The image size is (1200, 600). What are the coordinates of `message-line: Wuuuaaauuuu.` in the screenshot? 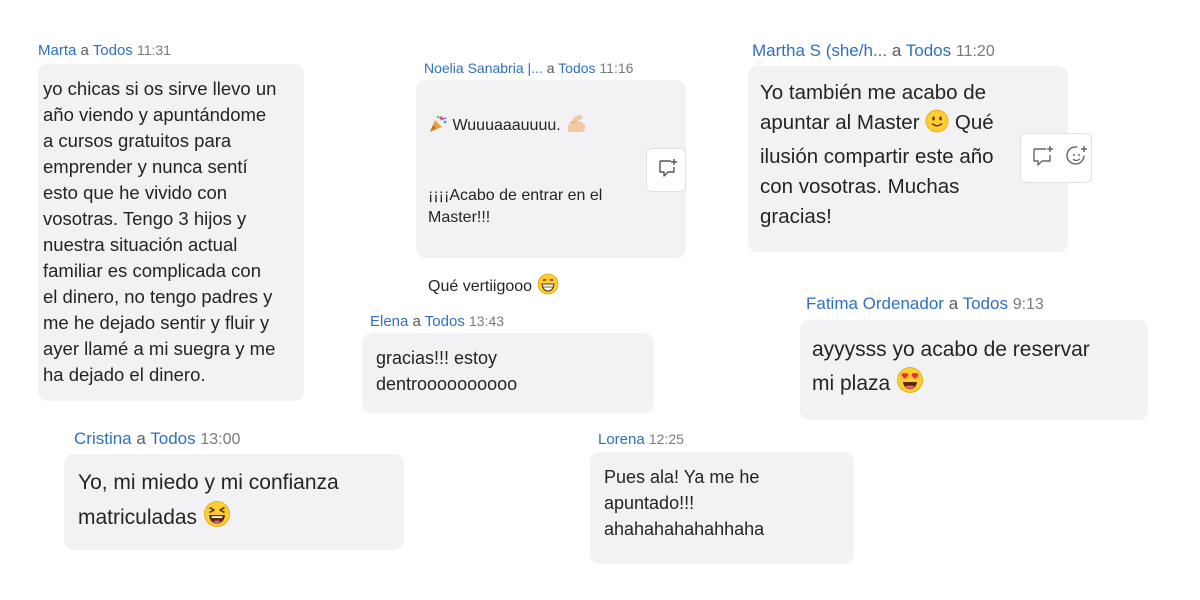 It's located at (551, 126).